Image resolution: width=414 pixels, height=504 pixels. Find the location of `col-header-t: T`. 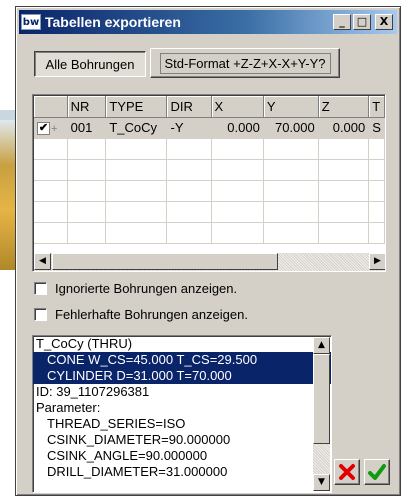

col-header-t: T is located at coordinates (376, 107).